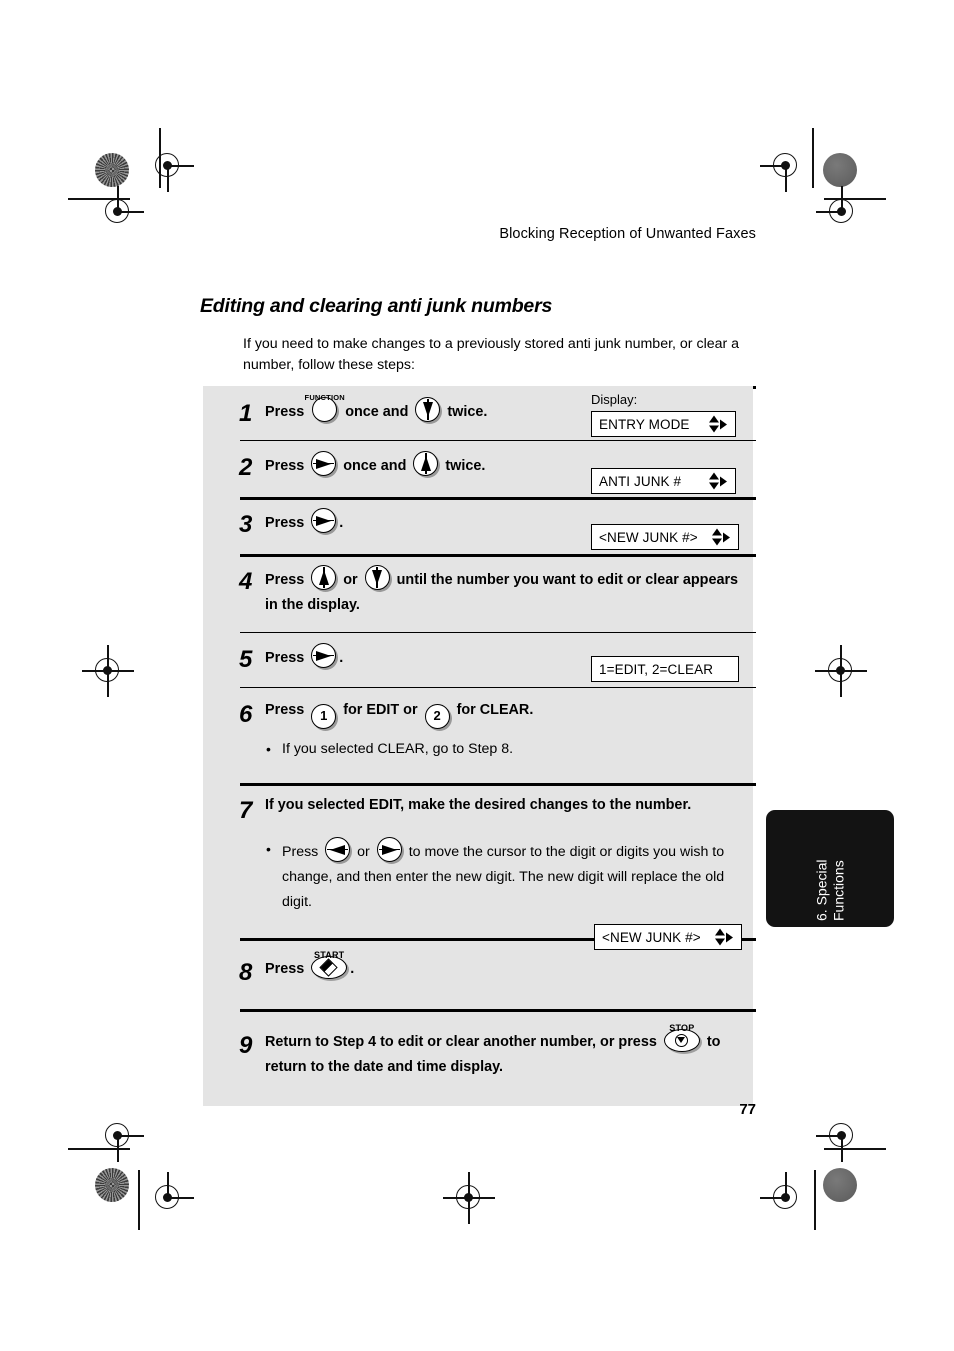  Describe the element at coordinates (112, 170) in the screenshot. I see `halftone-target-top-left` at that location.